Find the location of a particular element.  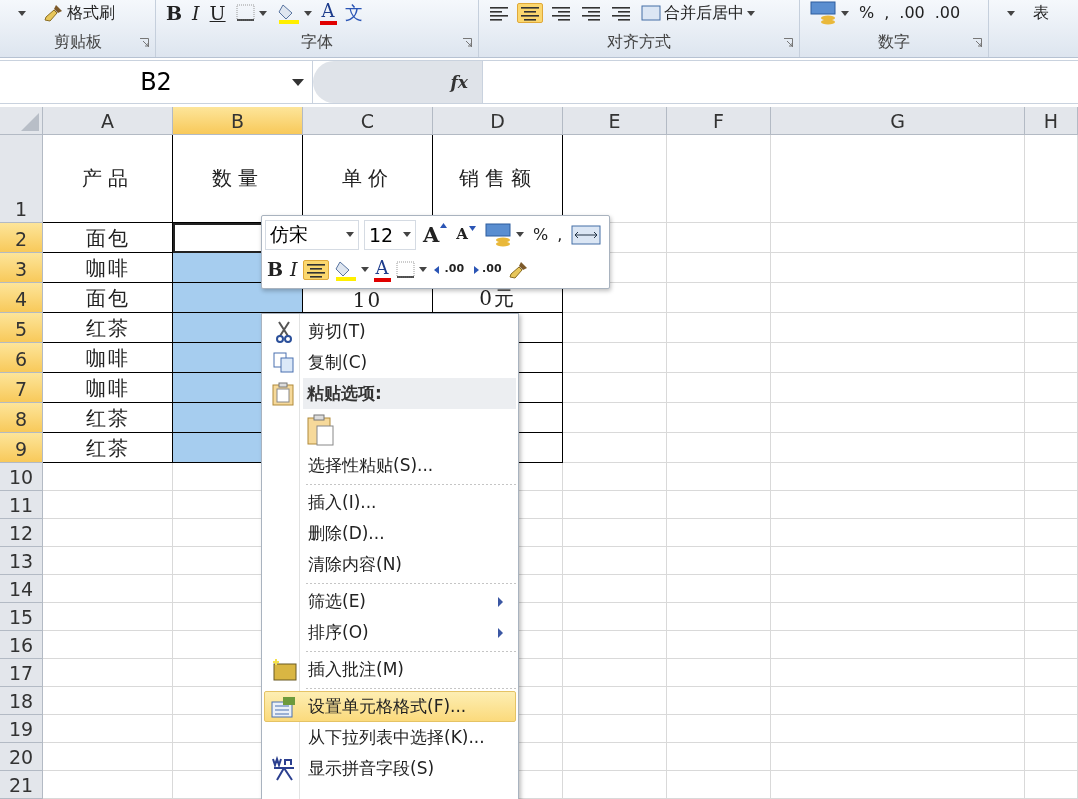

brush-icon is located at coordinates (518, 269).